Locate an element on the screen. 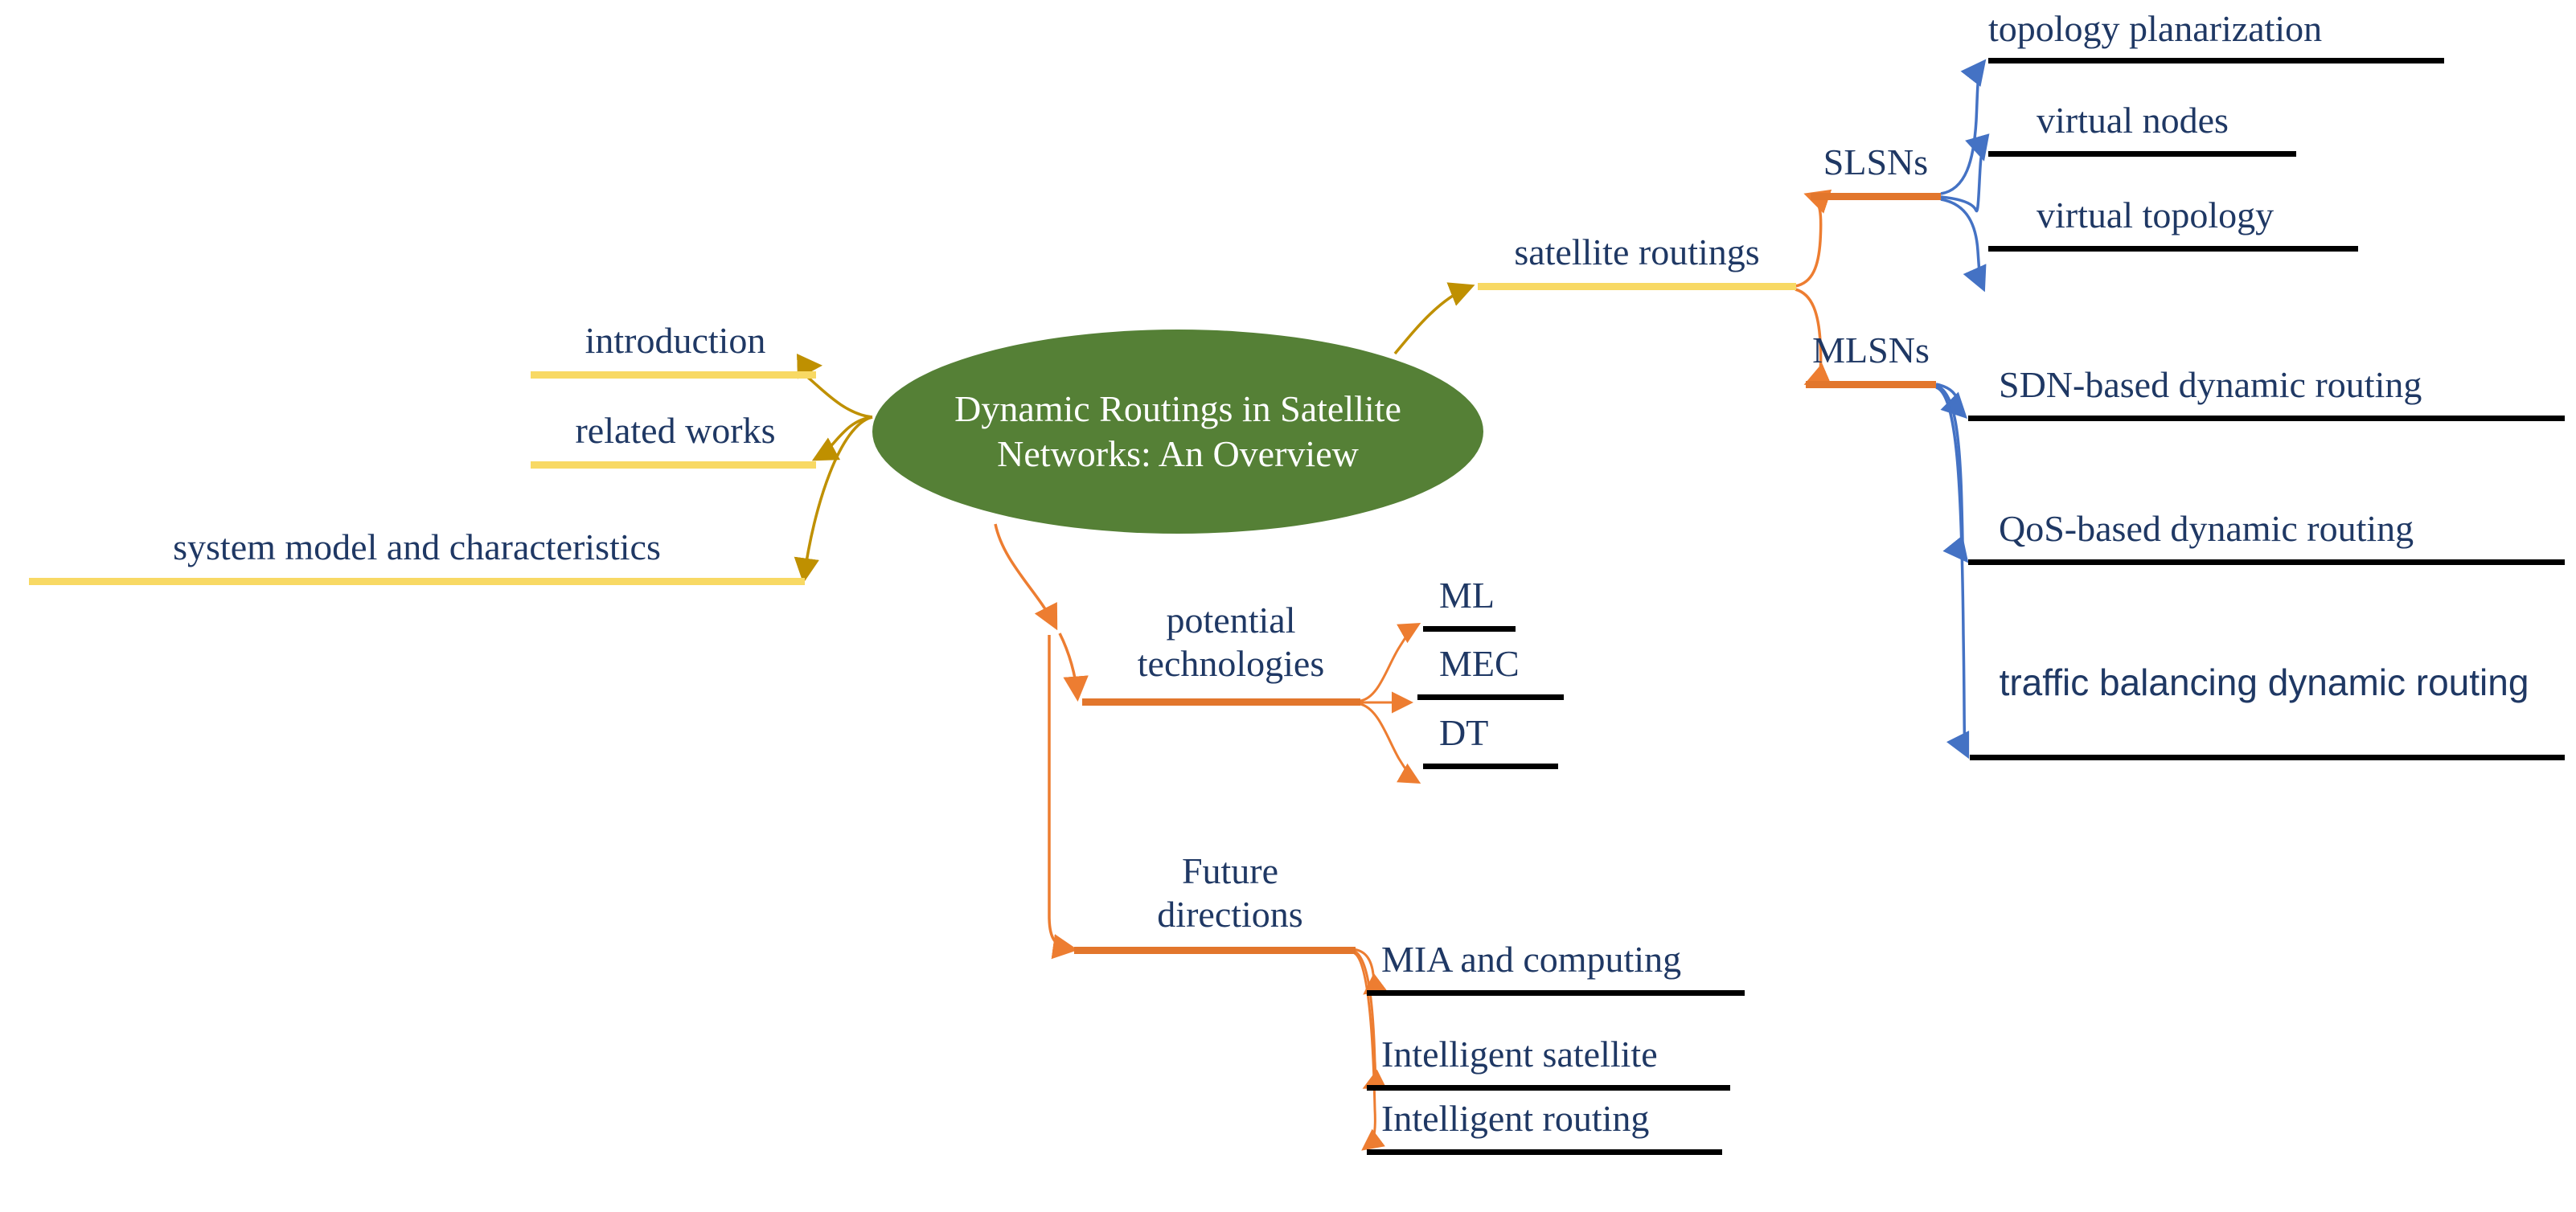 This screenshot has height=1212, width=2576. branch-related-works-label: related works is located at coordinates (675, 431).